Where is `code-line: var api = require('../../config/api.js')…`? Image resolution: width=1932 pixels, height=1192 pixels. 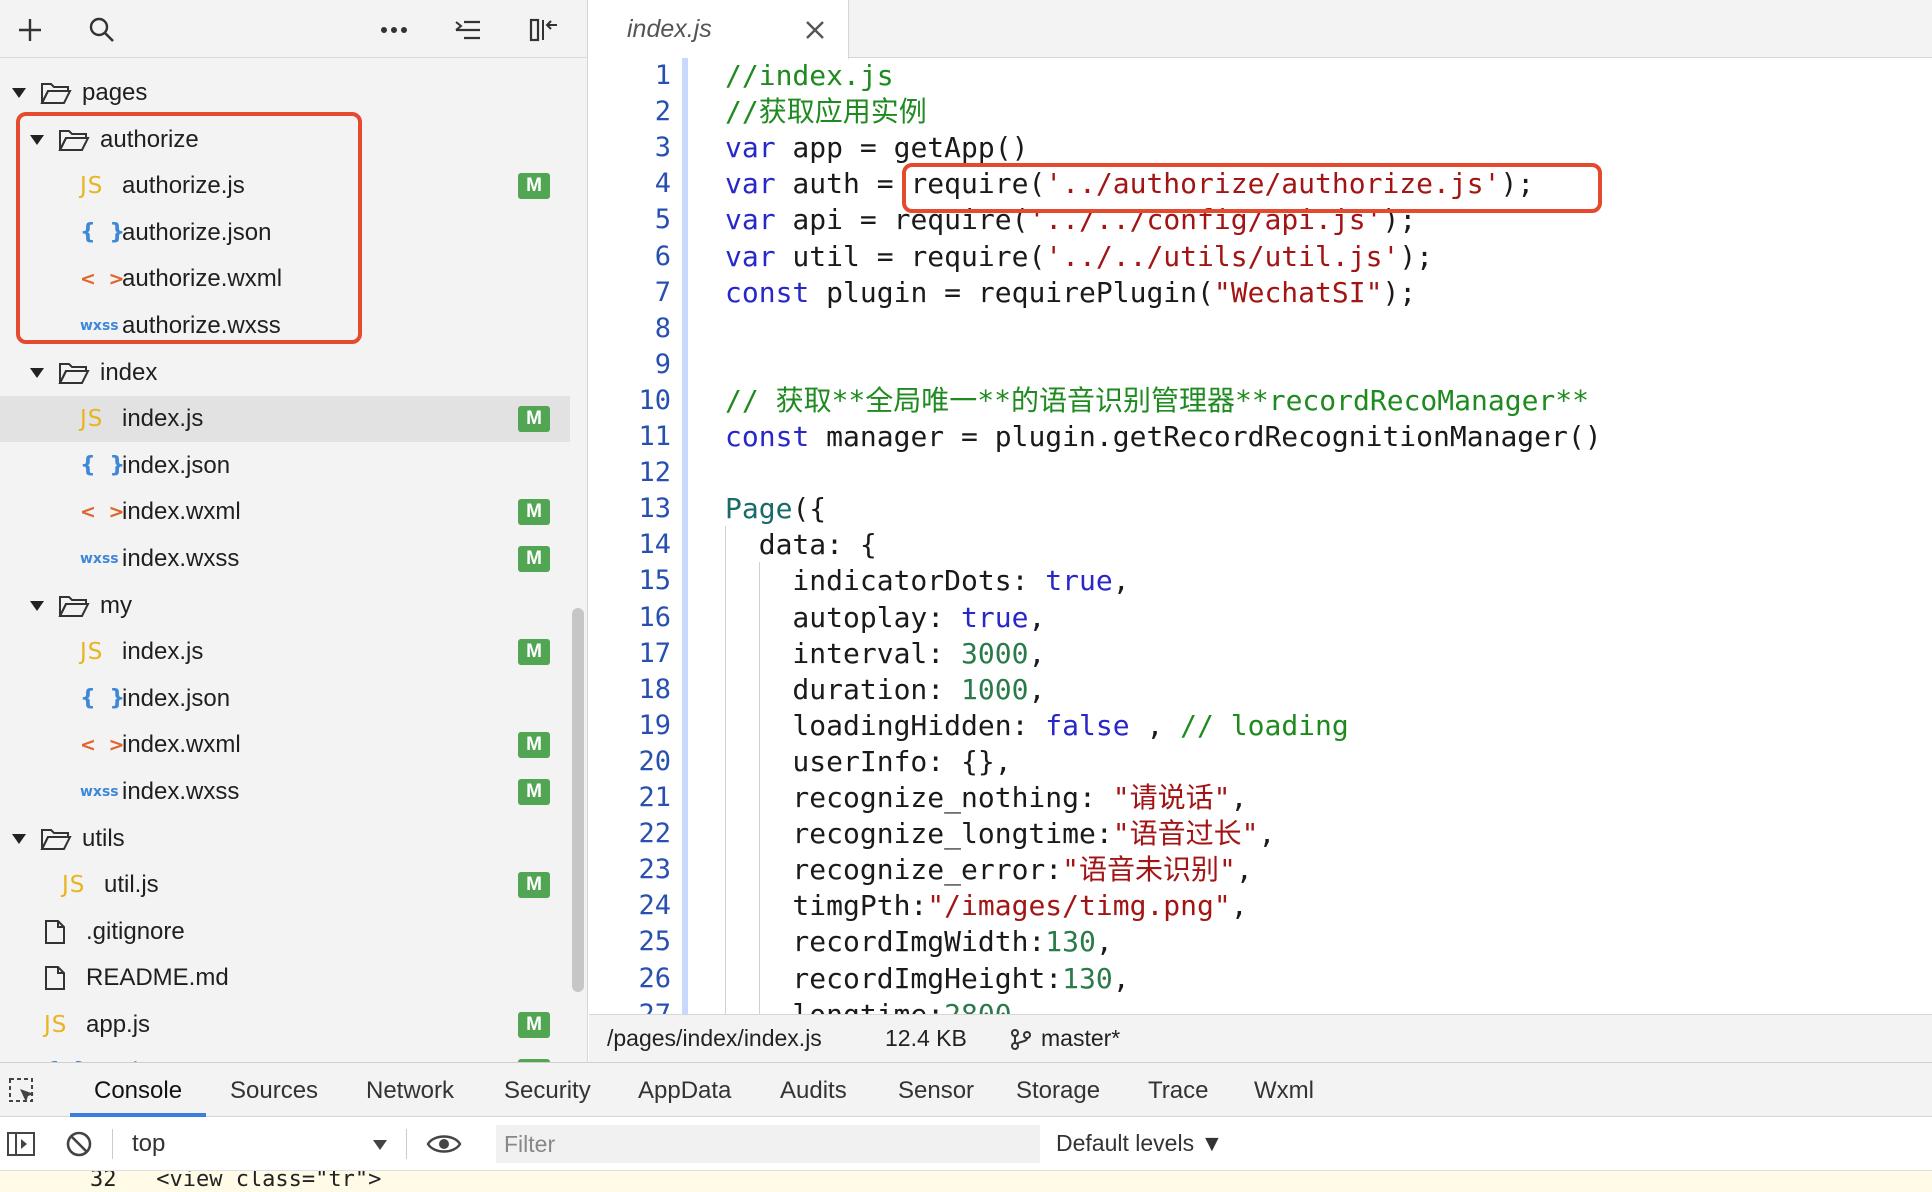 code-line: var api = require('../../config/api.js')… is located at coordinates (1070, 220).